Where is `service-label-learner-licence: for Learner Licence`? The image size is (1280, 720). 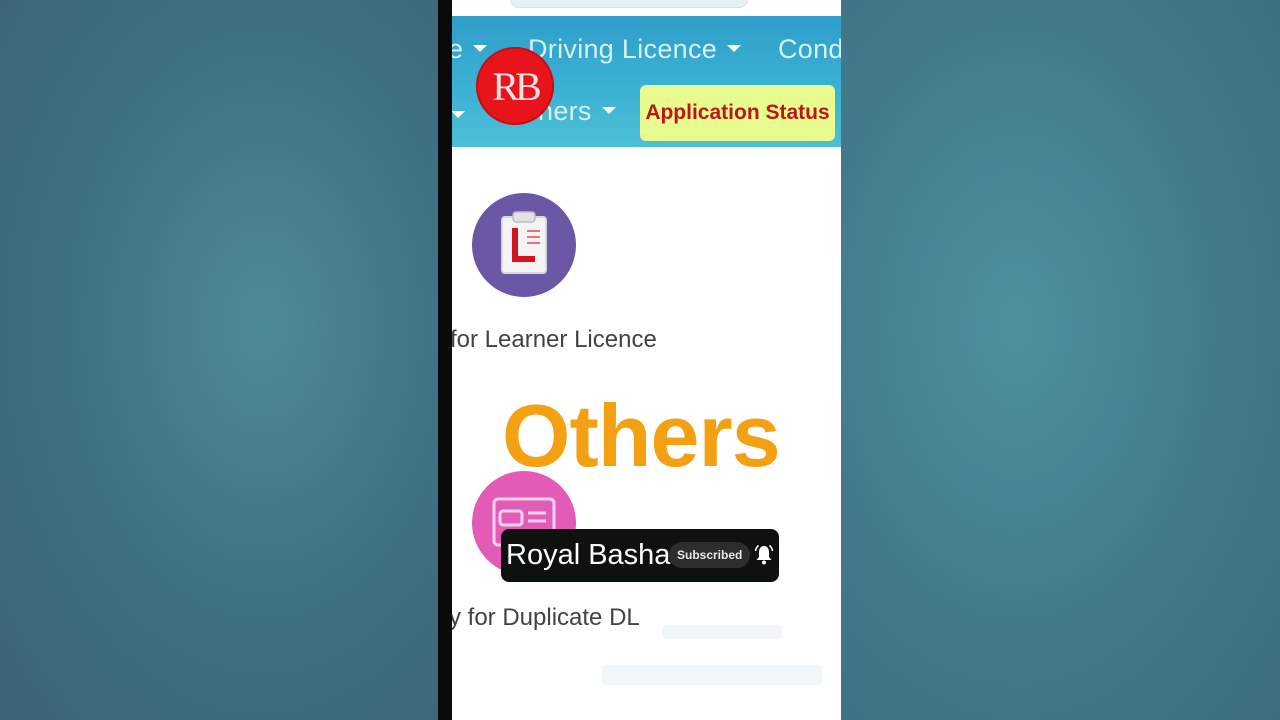 service-label-learner-licence: for Learner Licence is located at coordinates (554, 340).